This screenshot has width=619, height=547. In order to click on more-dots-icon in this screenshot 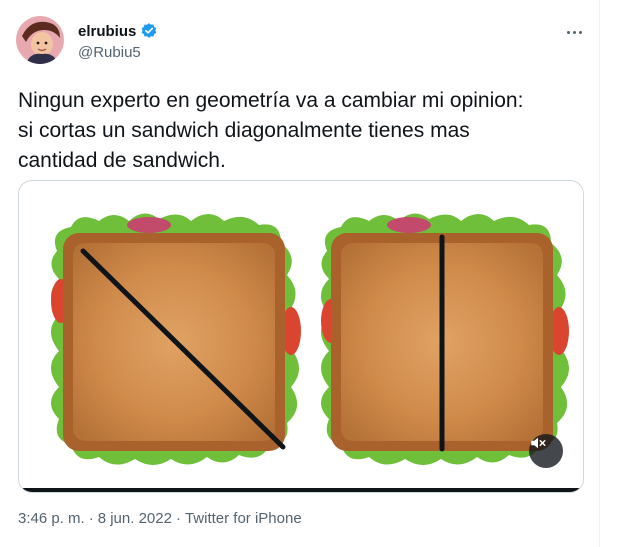, I will do `click(574, 32)`.